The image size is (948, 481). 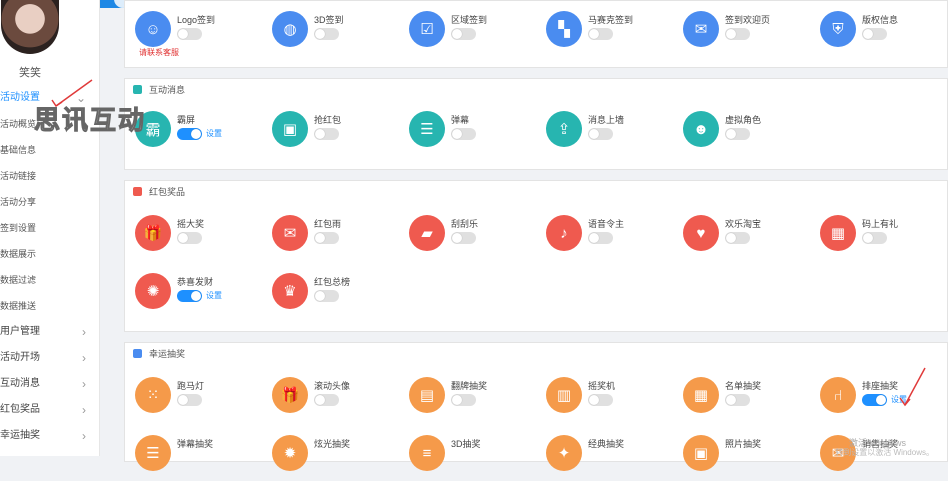 I want to click on sidebar-item-label: 互动消息, so click(x=20, y=383).